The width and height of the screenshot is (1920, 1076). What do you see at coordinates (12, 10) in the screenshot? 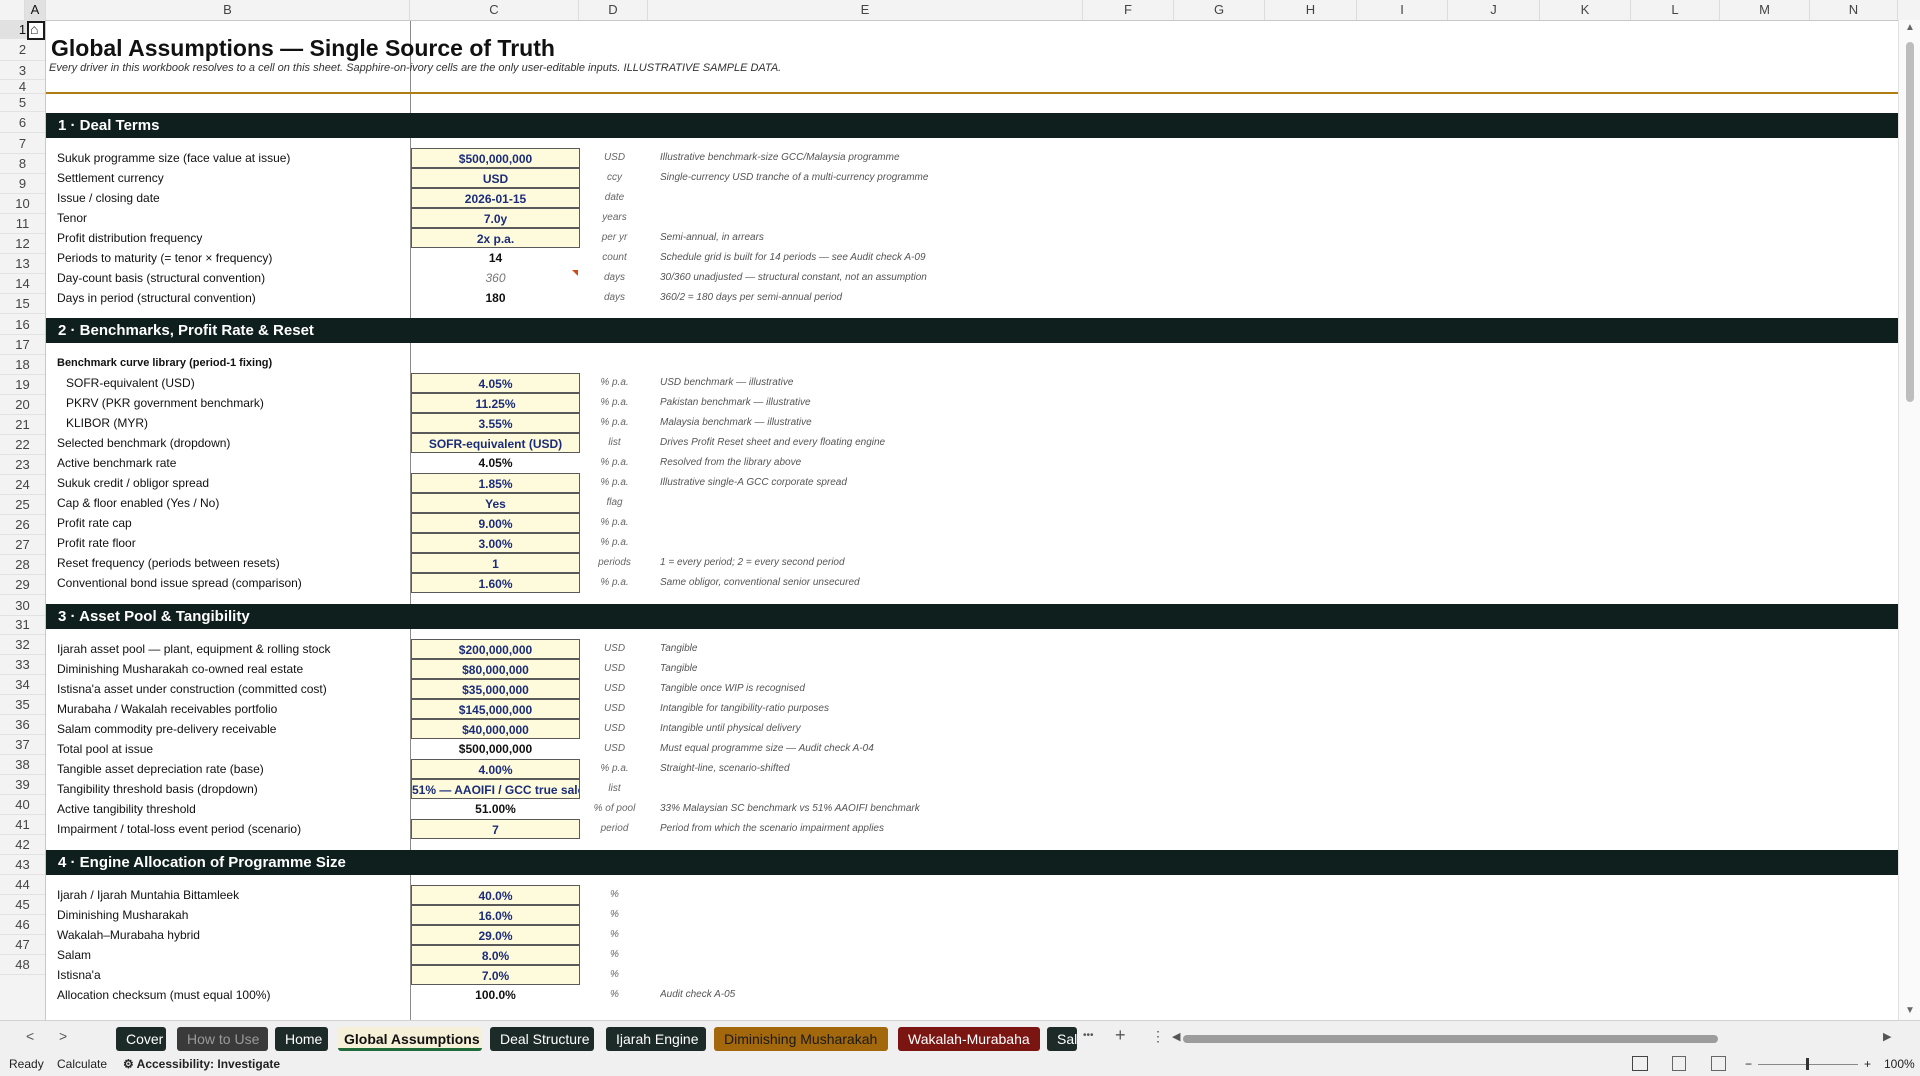
I see `select-all-corner` at bounding box center [12, 10].